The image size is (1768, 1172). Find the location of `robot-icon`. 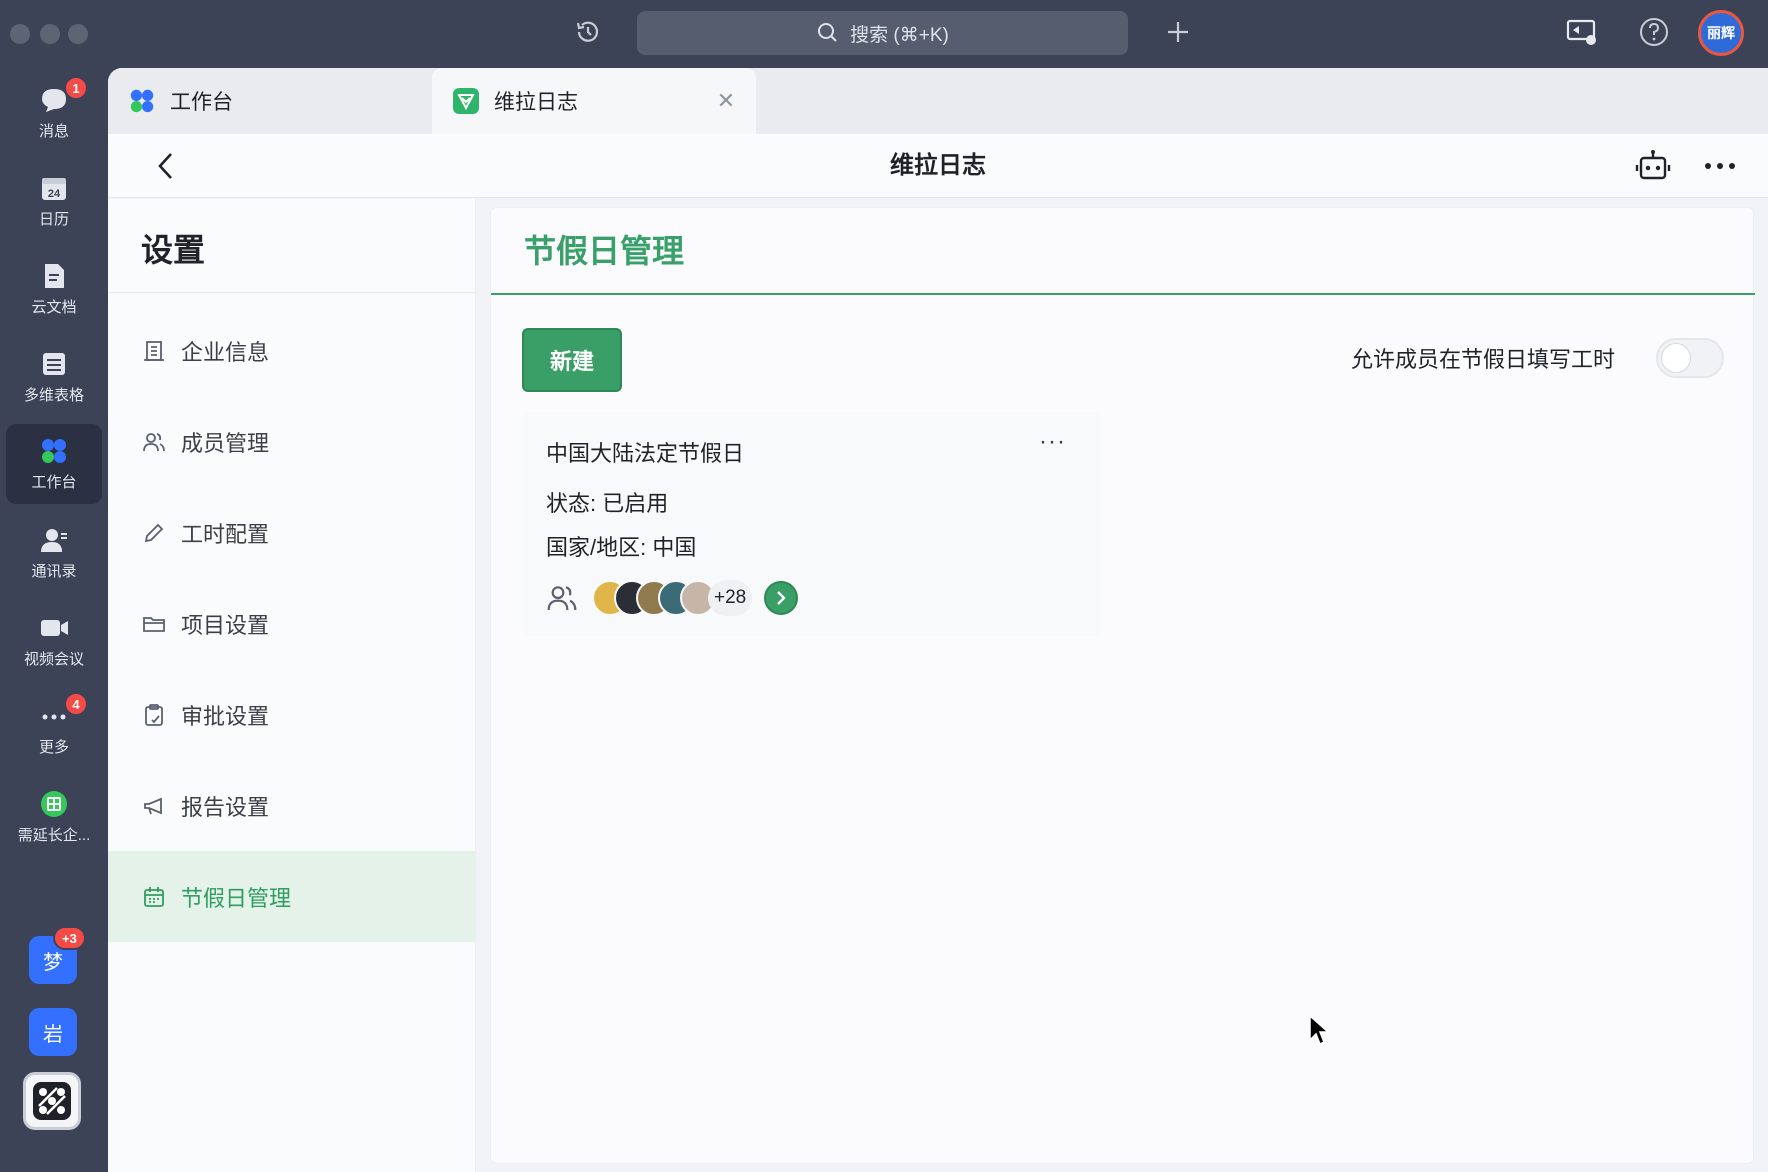

robot-icon is located at coordinates (1653, 166).